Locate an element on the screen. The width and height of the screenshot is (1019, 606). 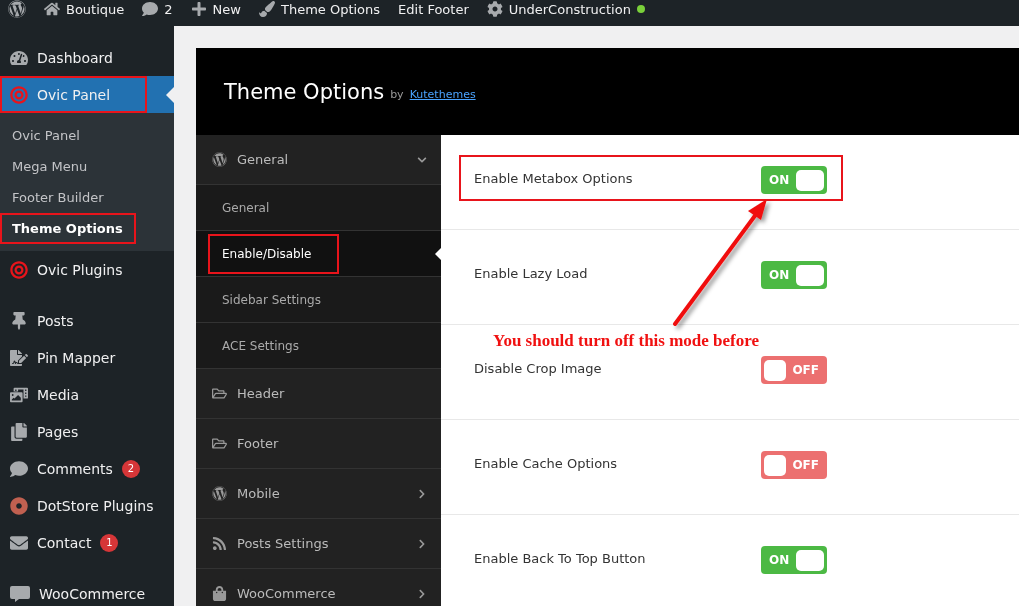
plus-icon is located at coordinates (198, 9).